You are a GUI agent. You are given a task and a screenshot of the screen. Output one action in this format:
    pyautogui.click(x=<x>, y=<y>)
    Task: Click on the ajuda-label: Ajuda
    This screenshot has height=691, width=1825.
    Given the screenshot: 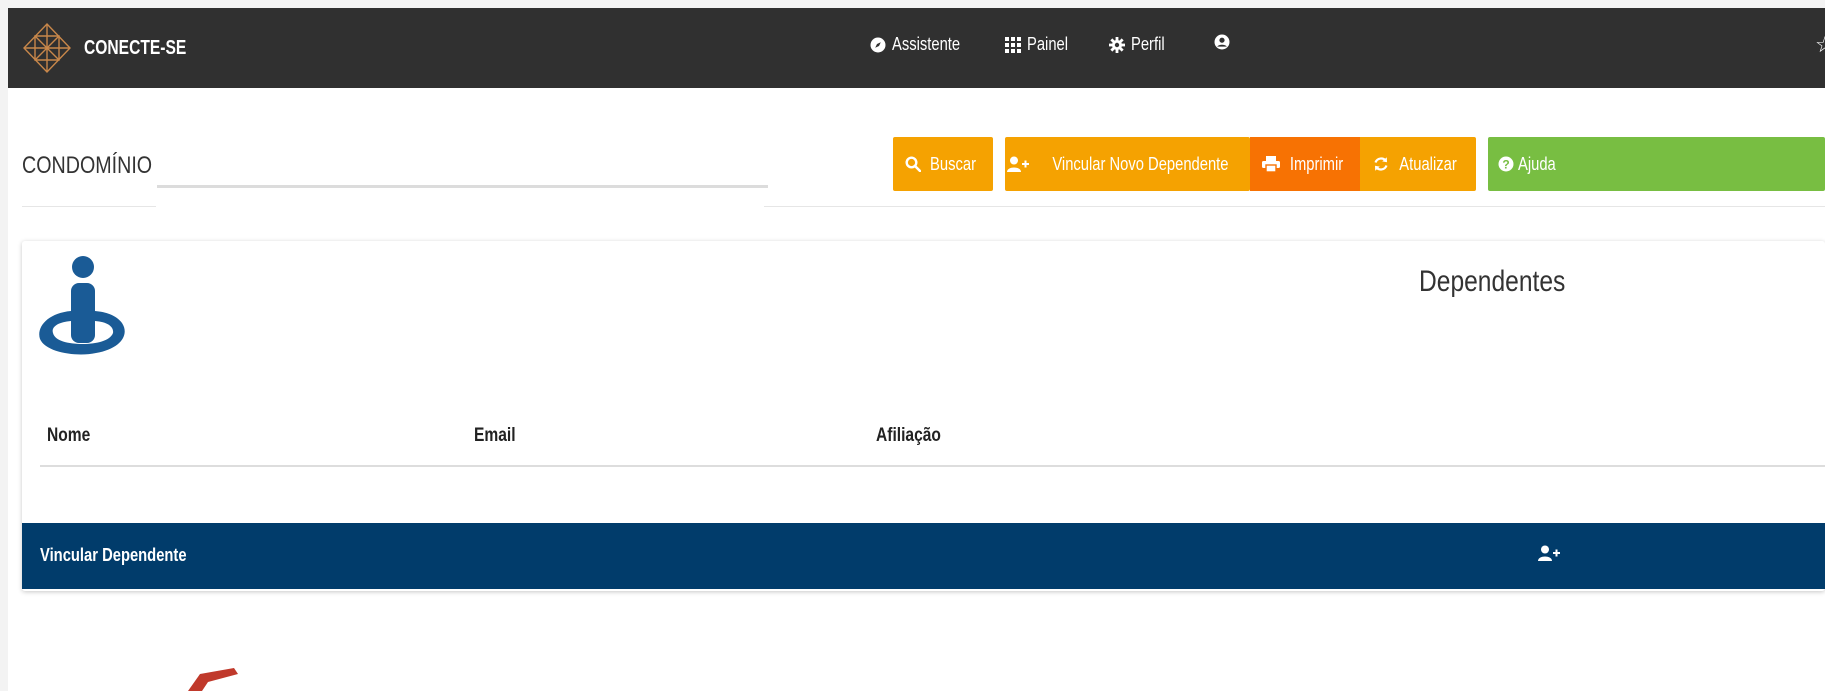 What is the action you would take?
    pyautogui.click(x=1537, y=163)
    